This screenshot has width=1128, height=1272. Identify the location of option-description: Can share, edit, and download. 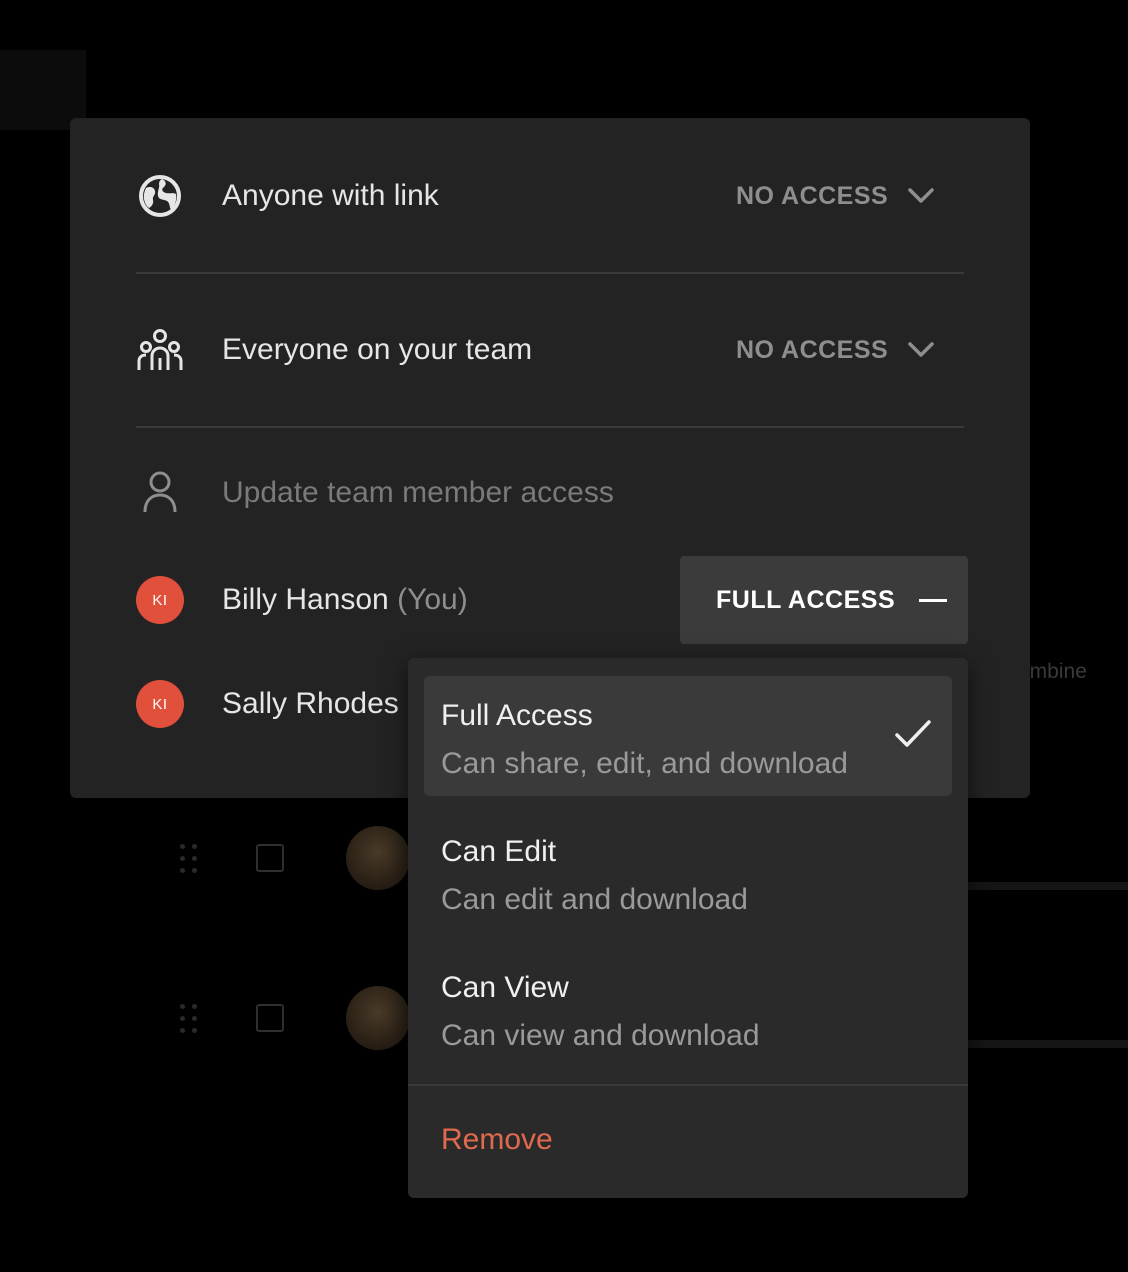
(644, 763).